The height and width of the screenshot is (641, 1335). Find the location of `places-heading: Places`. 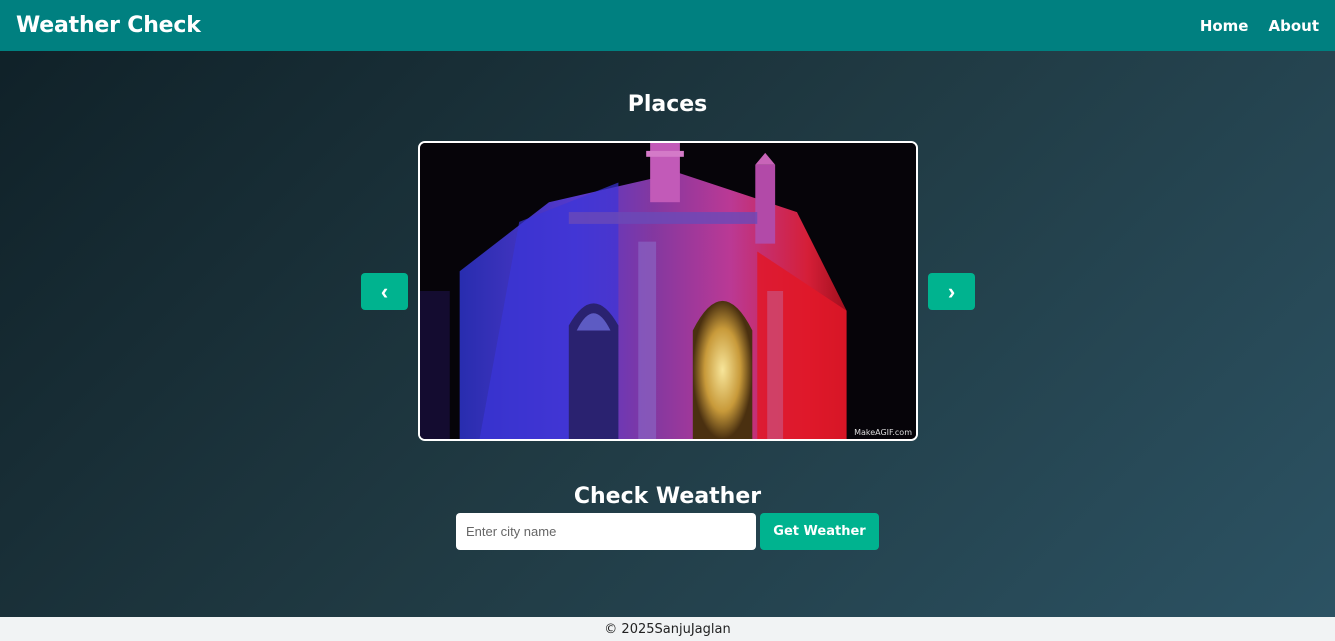

places-heading: Places is located at coordinates (667, 104).